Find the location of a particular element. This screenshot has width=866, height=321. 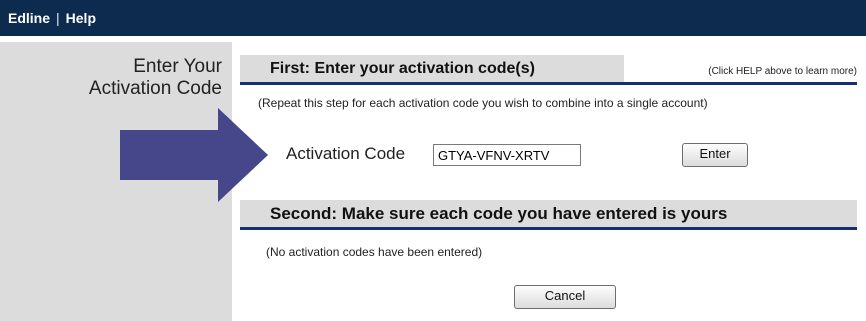

top-nav-links: Edline | Help is located at coordinates (52, 18).